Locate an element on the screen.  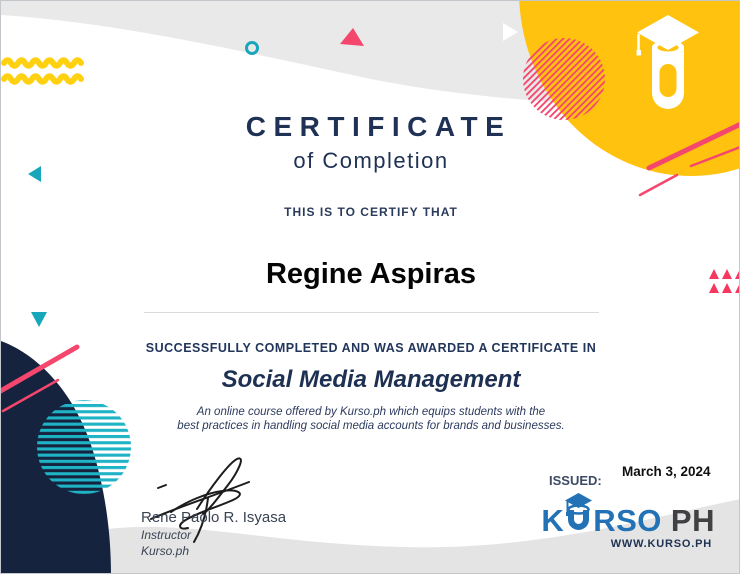
certificate-title: CERTIFICATE is located at coordinates (378, 126).